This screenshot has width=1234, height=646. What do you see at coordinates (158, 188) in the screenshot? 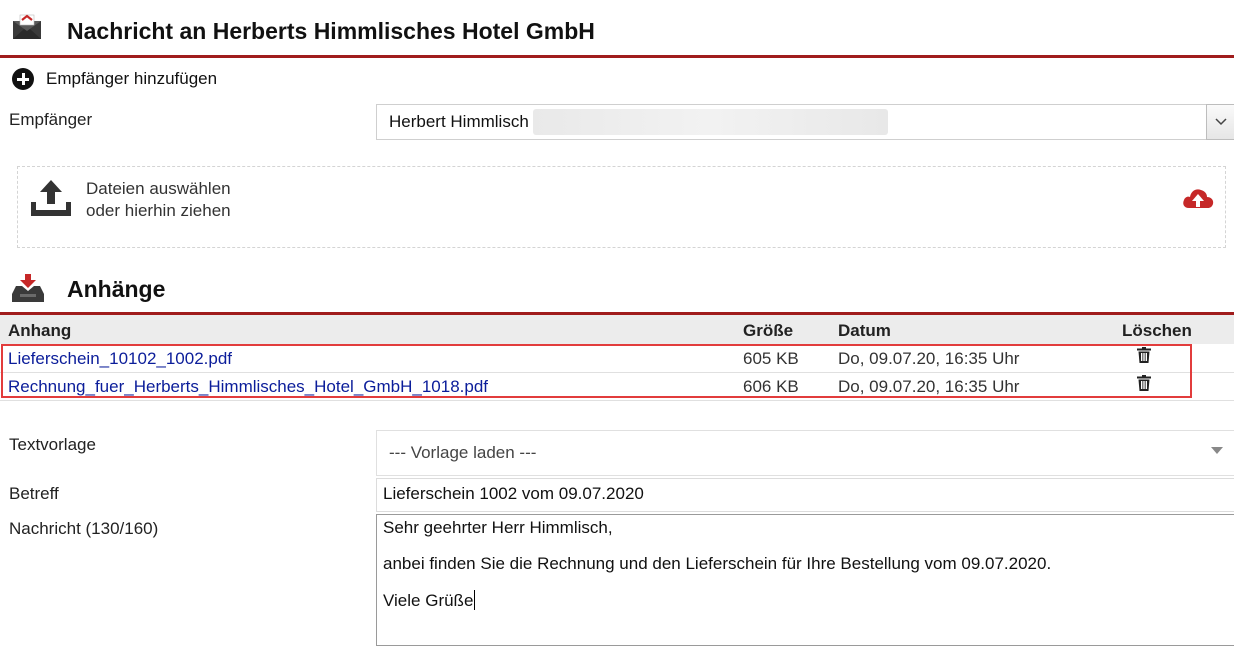
I see `dropzone-line-1: Dateien auswählen` at bounding box center [158, 188].